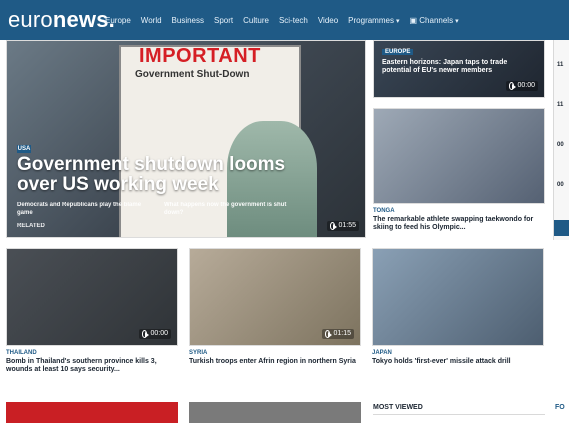 This screenshot has width=569, height=423. Describe the element at coordinates (188, 21) in the screenshot. I see `nav-business: Business` at that location.